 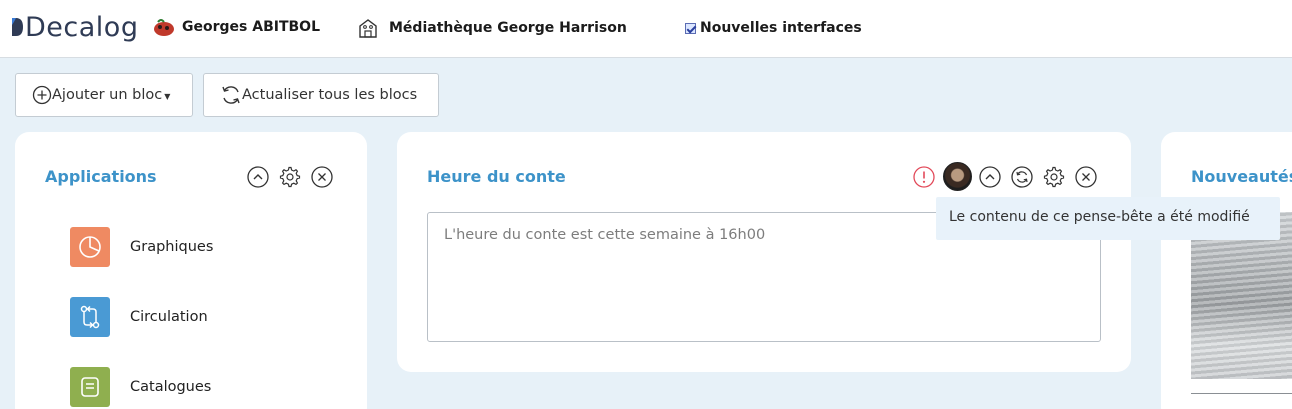 I want to click on chevron-down-icon: ▼, so click(x=167, y=96).